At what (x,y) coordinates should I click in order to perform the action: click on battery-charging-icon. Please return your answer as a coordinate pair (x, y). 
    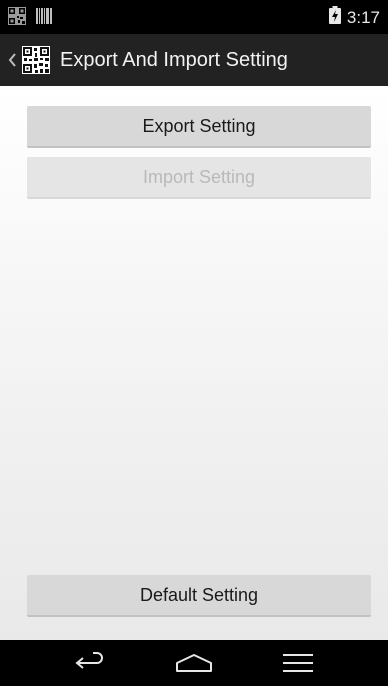
    Looking at the image, I should click on (334, 17).